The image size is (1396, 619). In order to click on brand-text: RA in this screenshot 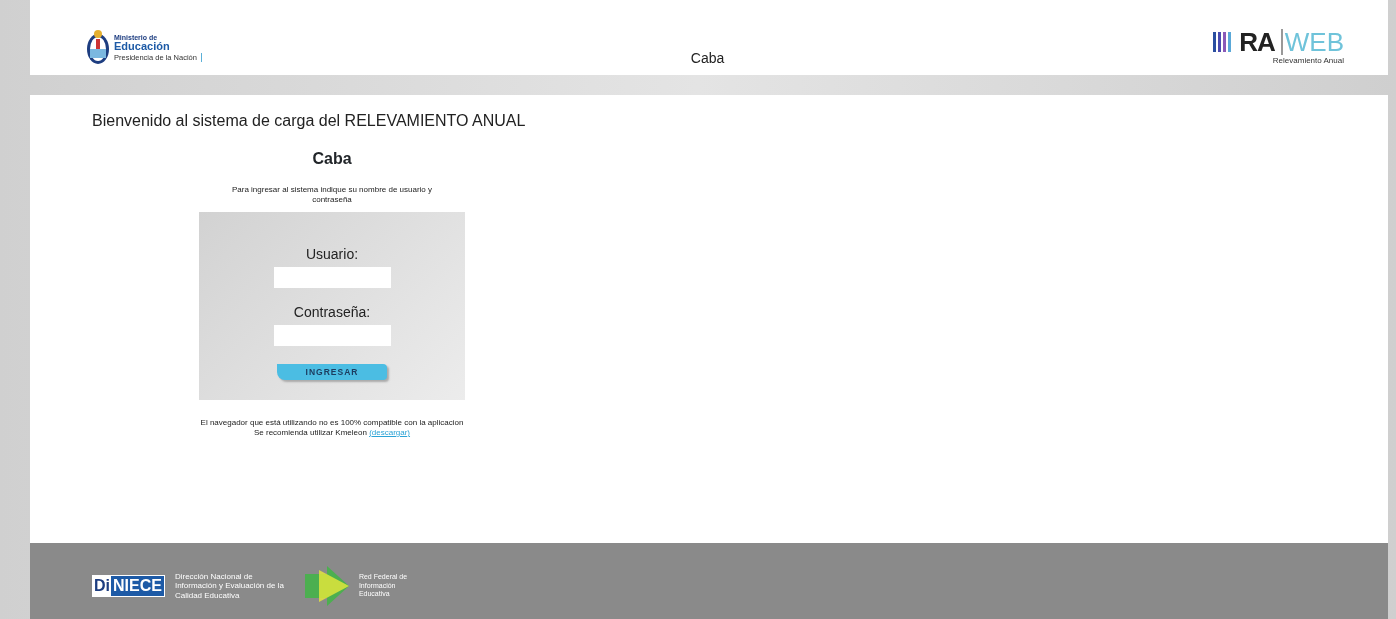, I will do `click(1257, 42)`.